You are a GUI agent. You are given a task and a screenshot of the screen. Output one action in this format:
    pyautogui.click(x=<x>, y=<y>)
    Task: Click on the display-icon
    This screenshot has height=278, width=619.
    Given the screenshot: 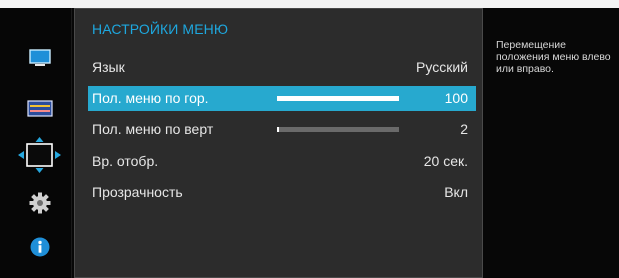 What is the action you would take?
    pyautogui.click(x=40, y=58)
    